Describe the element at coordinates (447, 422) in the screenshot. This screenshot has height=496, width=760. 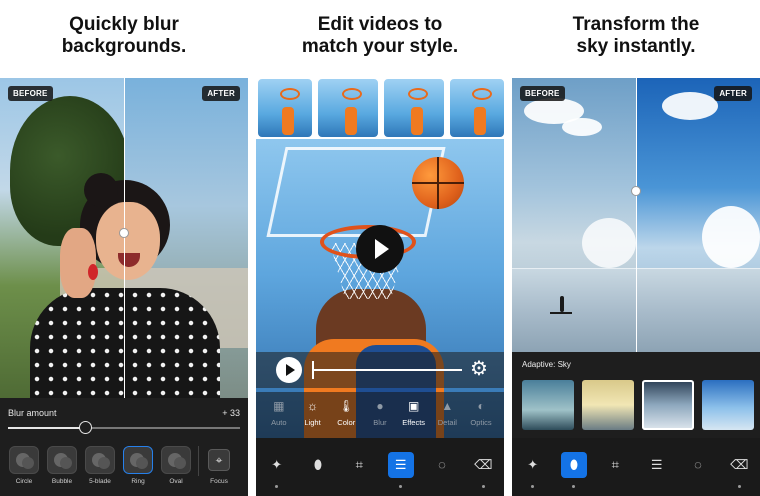
I see `tool-label: Detail` at that location.